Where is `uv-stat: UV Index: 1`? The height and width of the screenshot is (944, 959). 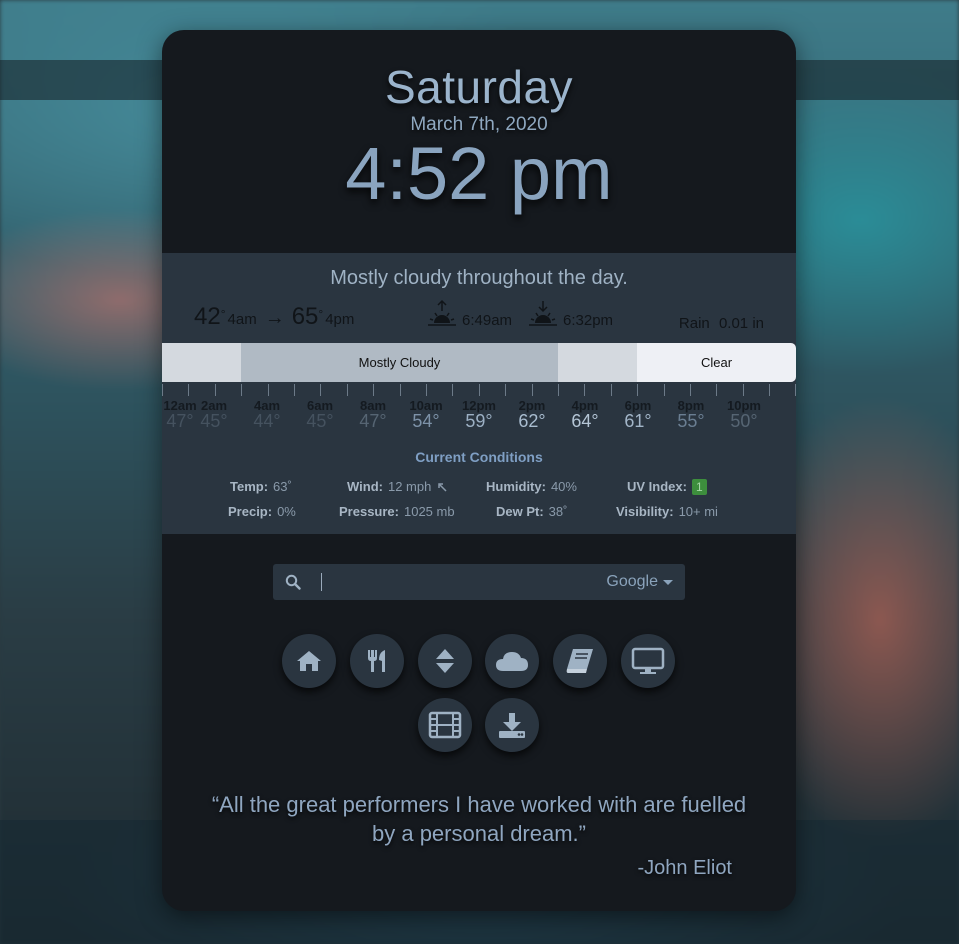 uv-stat: UV Index: 1 is located at coordinates (667, 487).